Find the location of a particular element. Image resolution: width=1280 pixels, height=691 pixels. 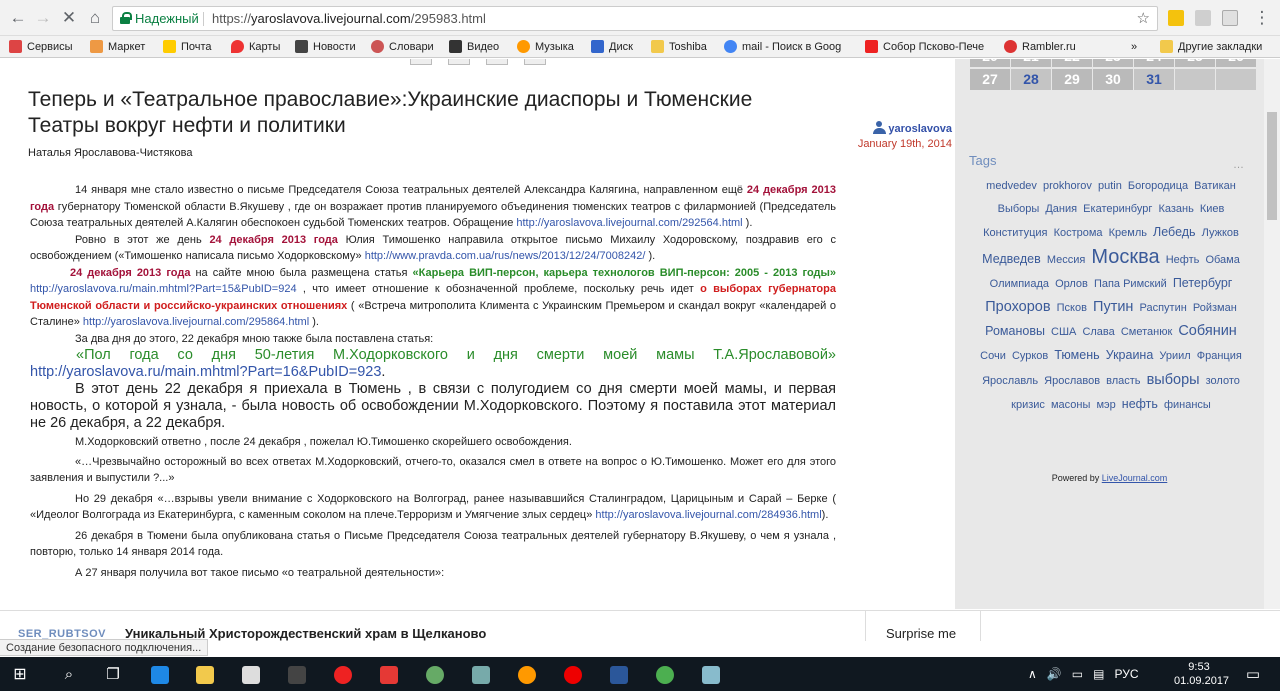

tag-link: Орлов is located at coordinates (1071, 284).